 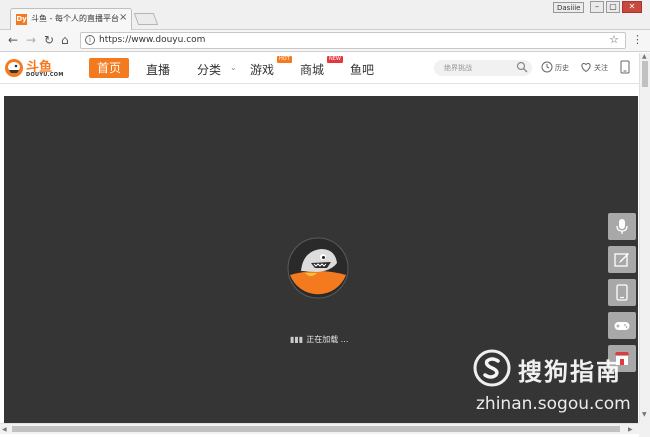 What do you see at coordinates (33, 69) in the screenshot?
I see `douyu-logo: 斗鱼 DOUYU.COM` at bounding box center [33, 69].